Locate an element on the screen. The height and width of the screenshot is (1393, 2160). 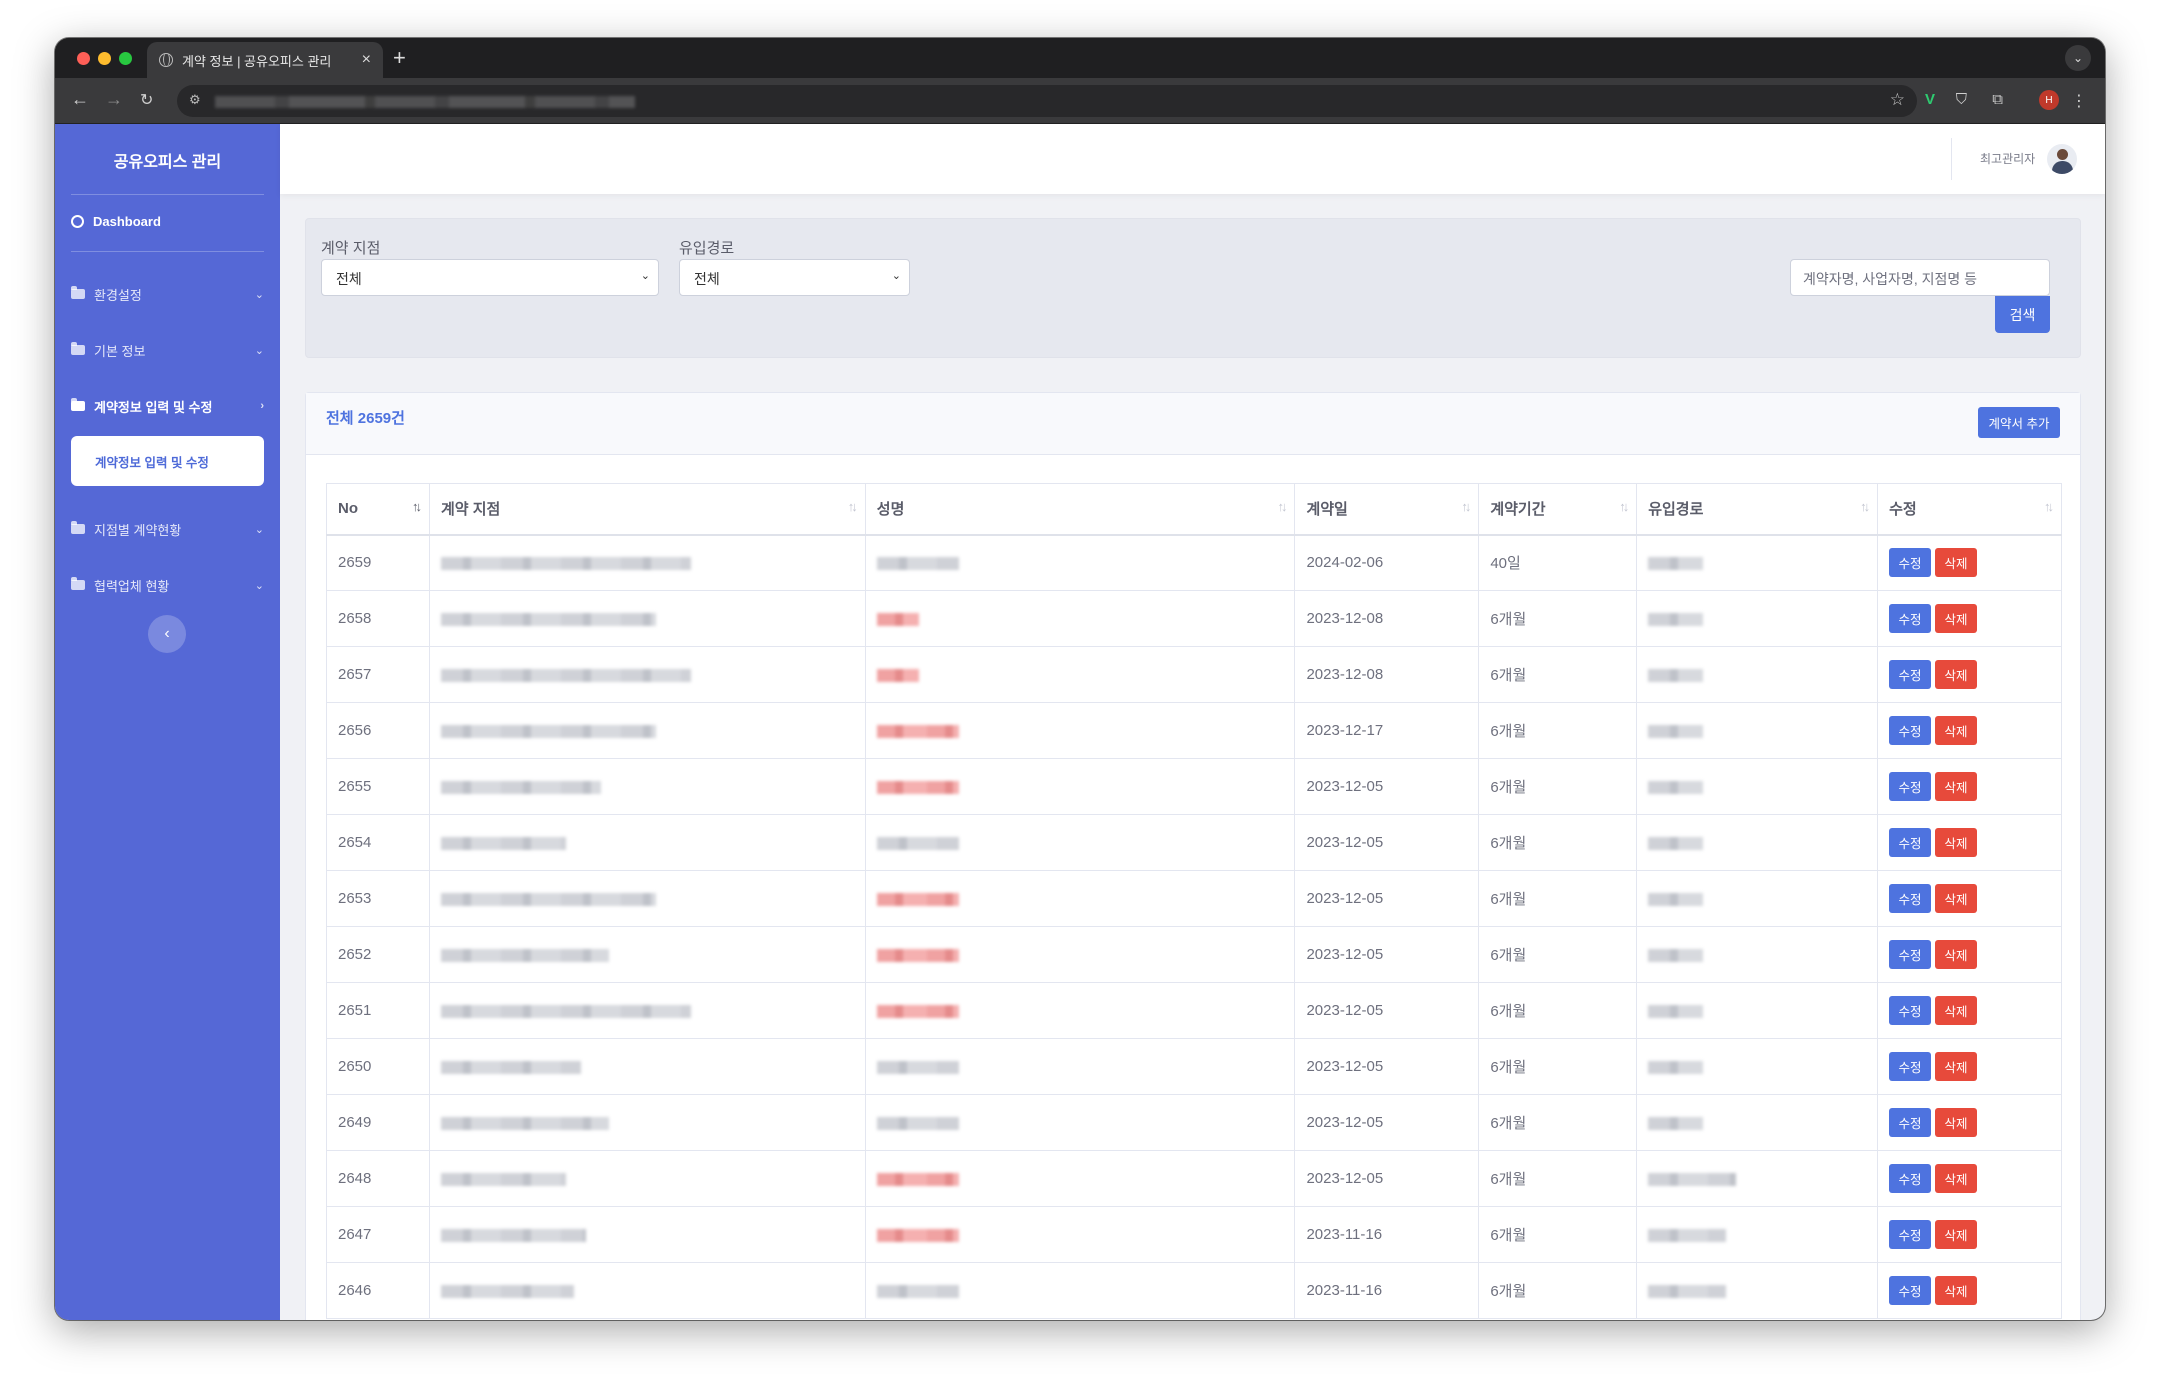
tab-search-icon: ⌄ is located at coordinates (2078, 58).